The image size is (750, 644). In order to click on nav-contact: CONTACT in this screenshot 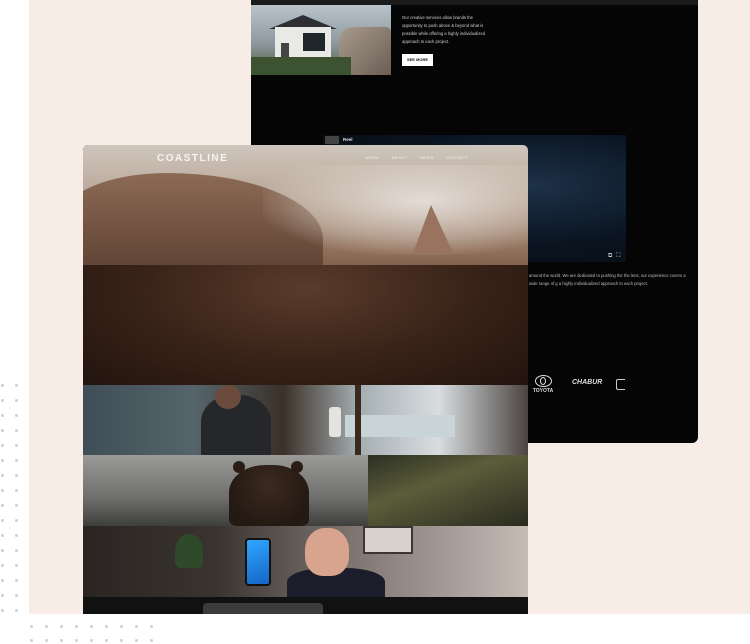, I will do `click(457, 158)`.